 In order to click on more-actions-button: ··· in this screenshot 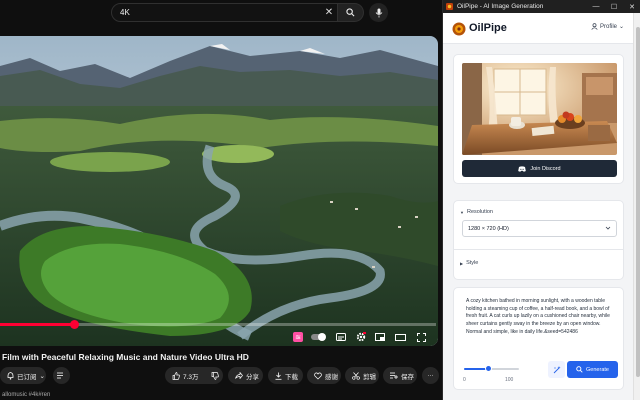, I will do `click(430, 375)`.